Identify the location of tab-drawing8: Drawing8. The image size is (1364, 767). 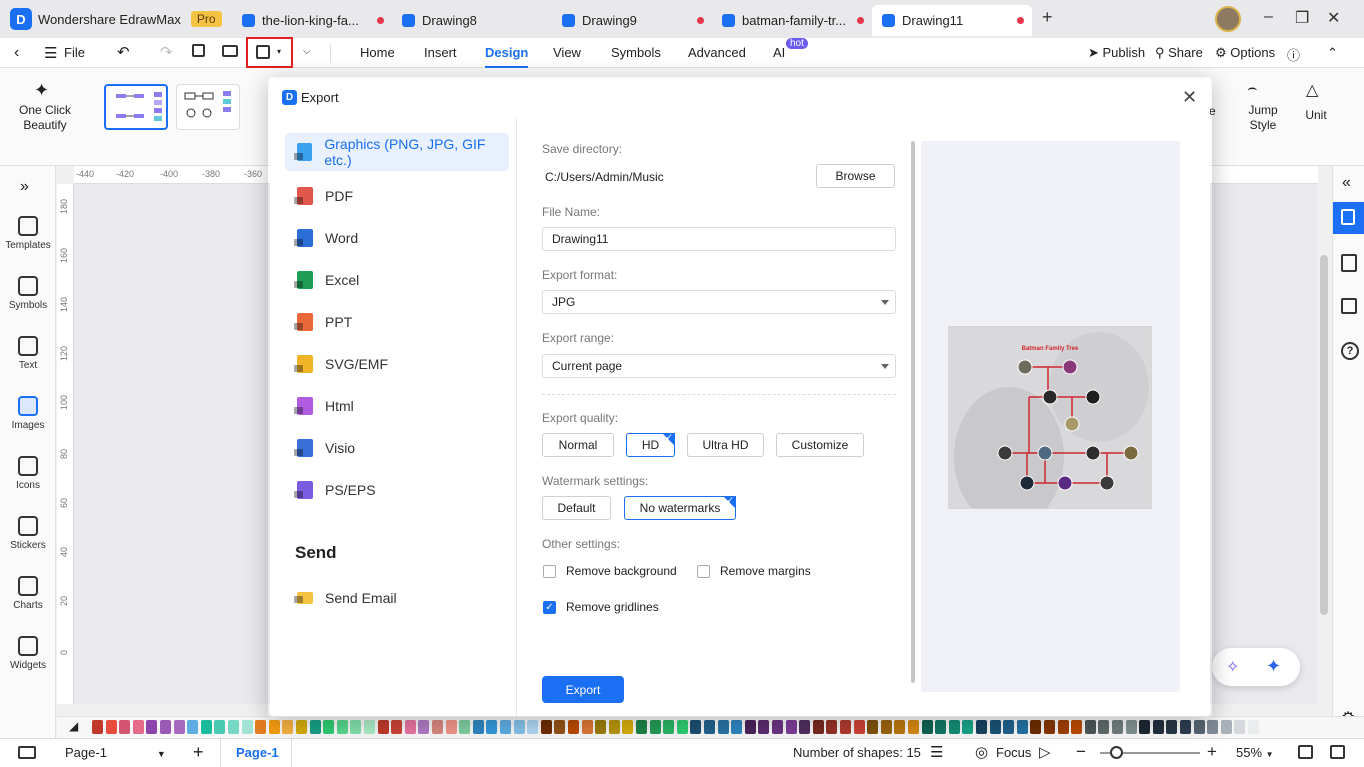
(472, 20).